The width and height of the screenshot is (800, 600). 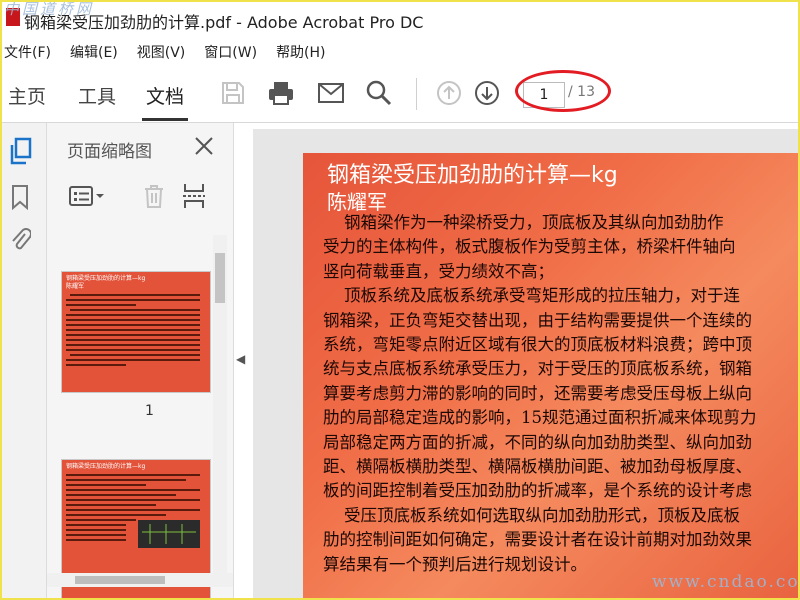 I want to click on menu-view: 视图(V), so click(x=161, y=52).